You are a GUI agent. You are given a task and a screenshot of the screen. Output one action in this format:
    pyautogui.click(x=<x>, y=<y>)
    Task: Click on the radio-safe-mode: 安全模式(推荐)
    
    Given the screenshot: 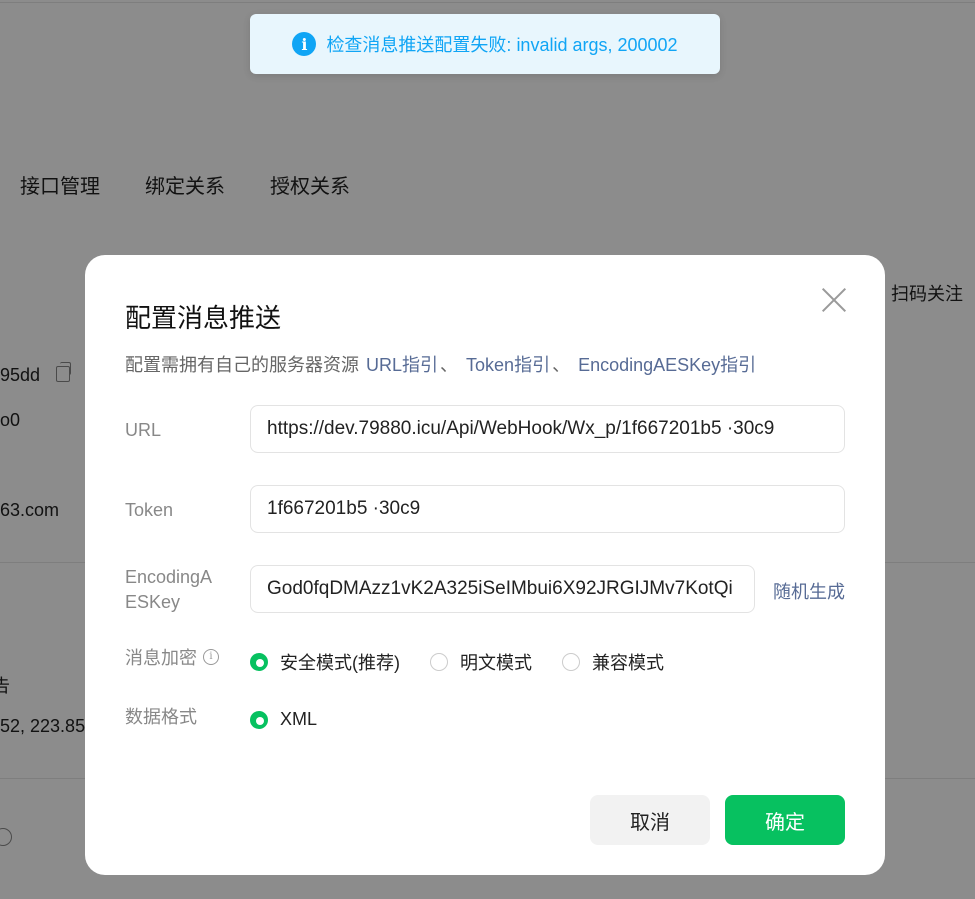 What is the action you would take?
    pyautogui.click(x=325, y=662)
    